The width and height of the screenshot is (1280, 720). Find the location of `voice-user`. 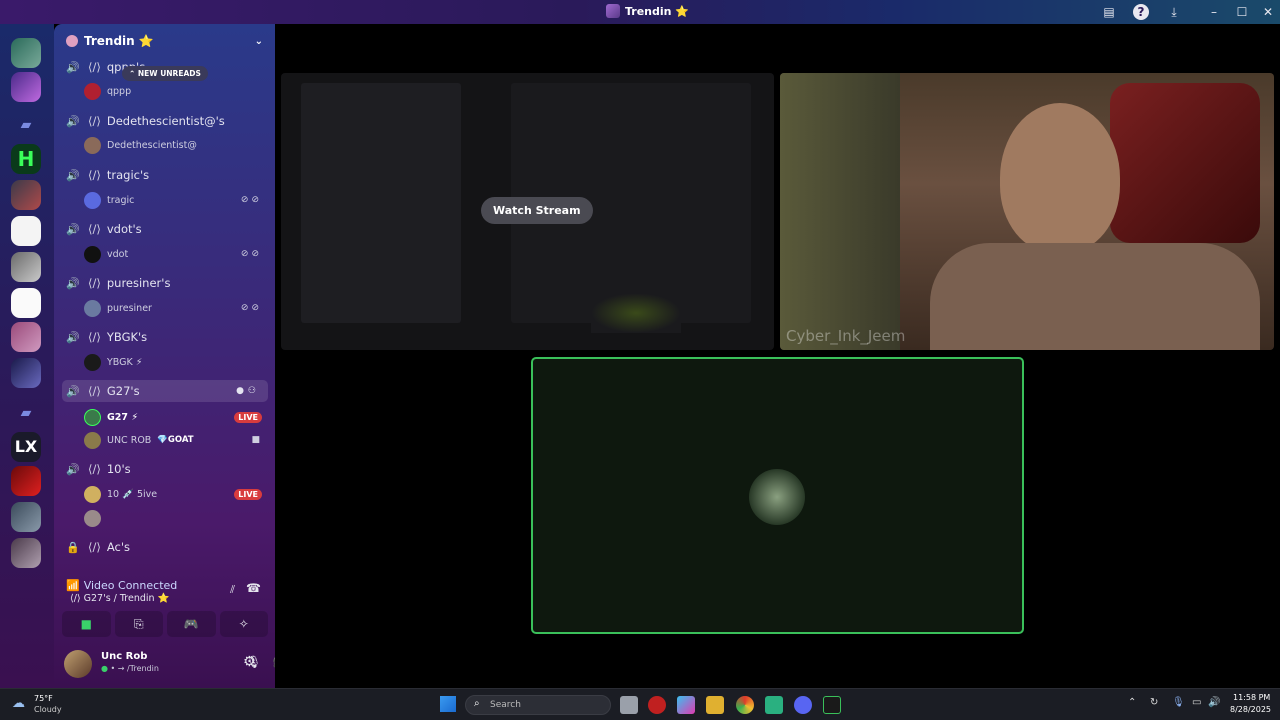

voice-user is located at coordinates (176, 518).